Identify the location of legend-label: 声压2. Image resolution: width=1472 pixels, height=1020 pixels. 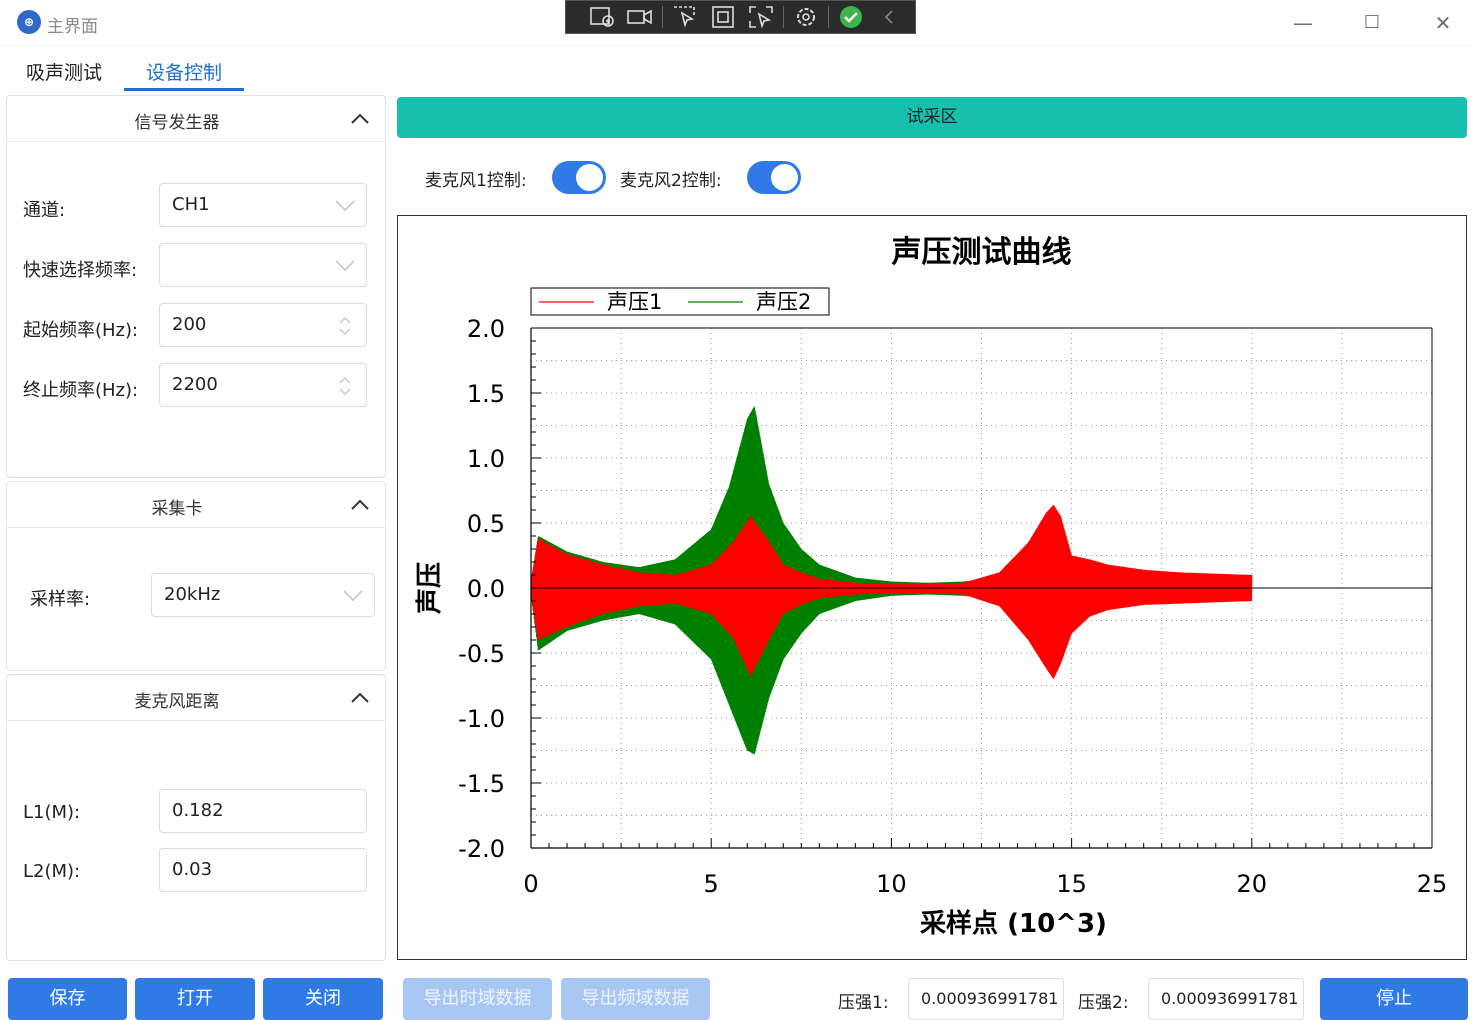
(783, 302).